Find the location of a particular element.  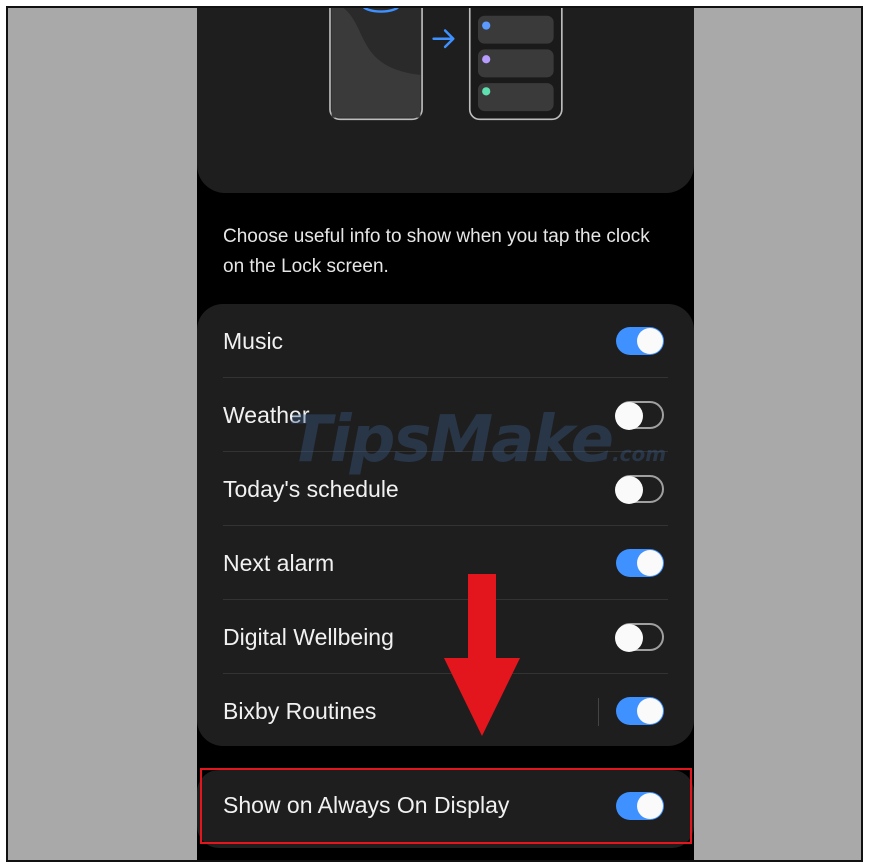

todays-schedule-toggle is located at coordinates (639, 489).